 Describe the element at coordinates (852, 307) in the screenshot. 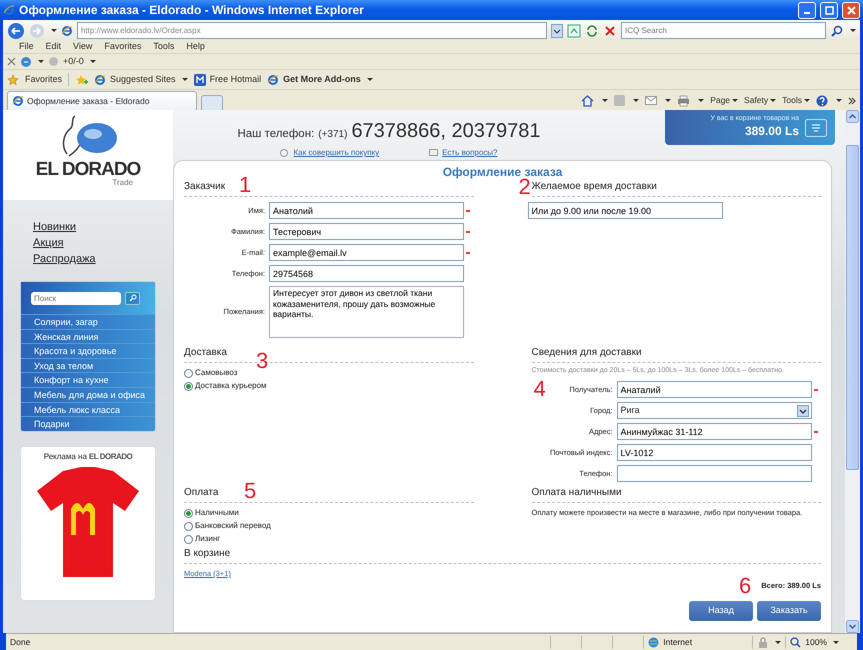

I see `scrollbar-thumb` at that location.